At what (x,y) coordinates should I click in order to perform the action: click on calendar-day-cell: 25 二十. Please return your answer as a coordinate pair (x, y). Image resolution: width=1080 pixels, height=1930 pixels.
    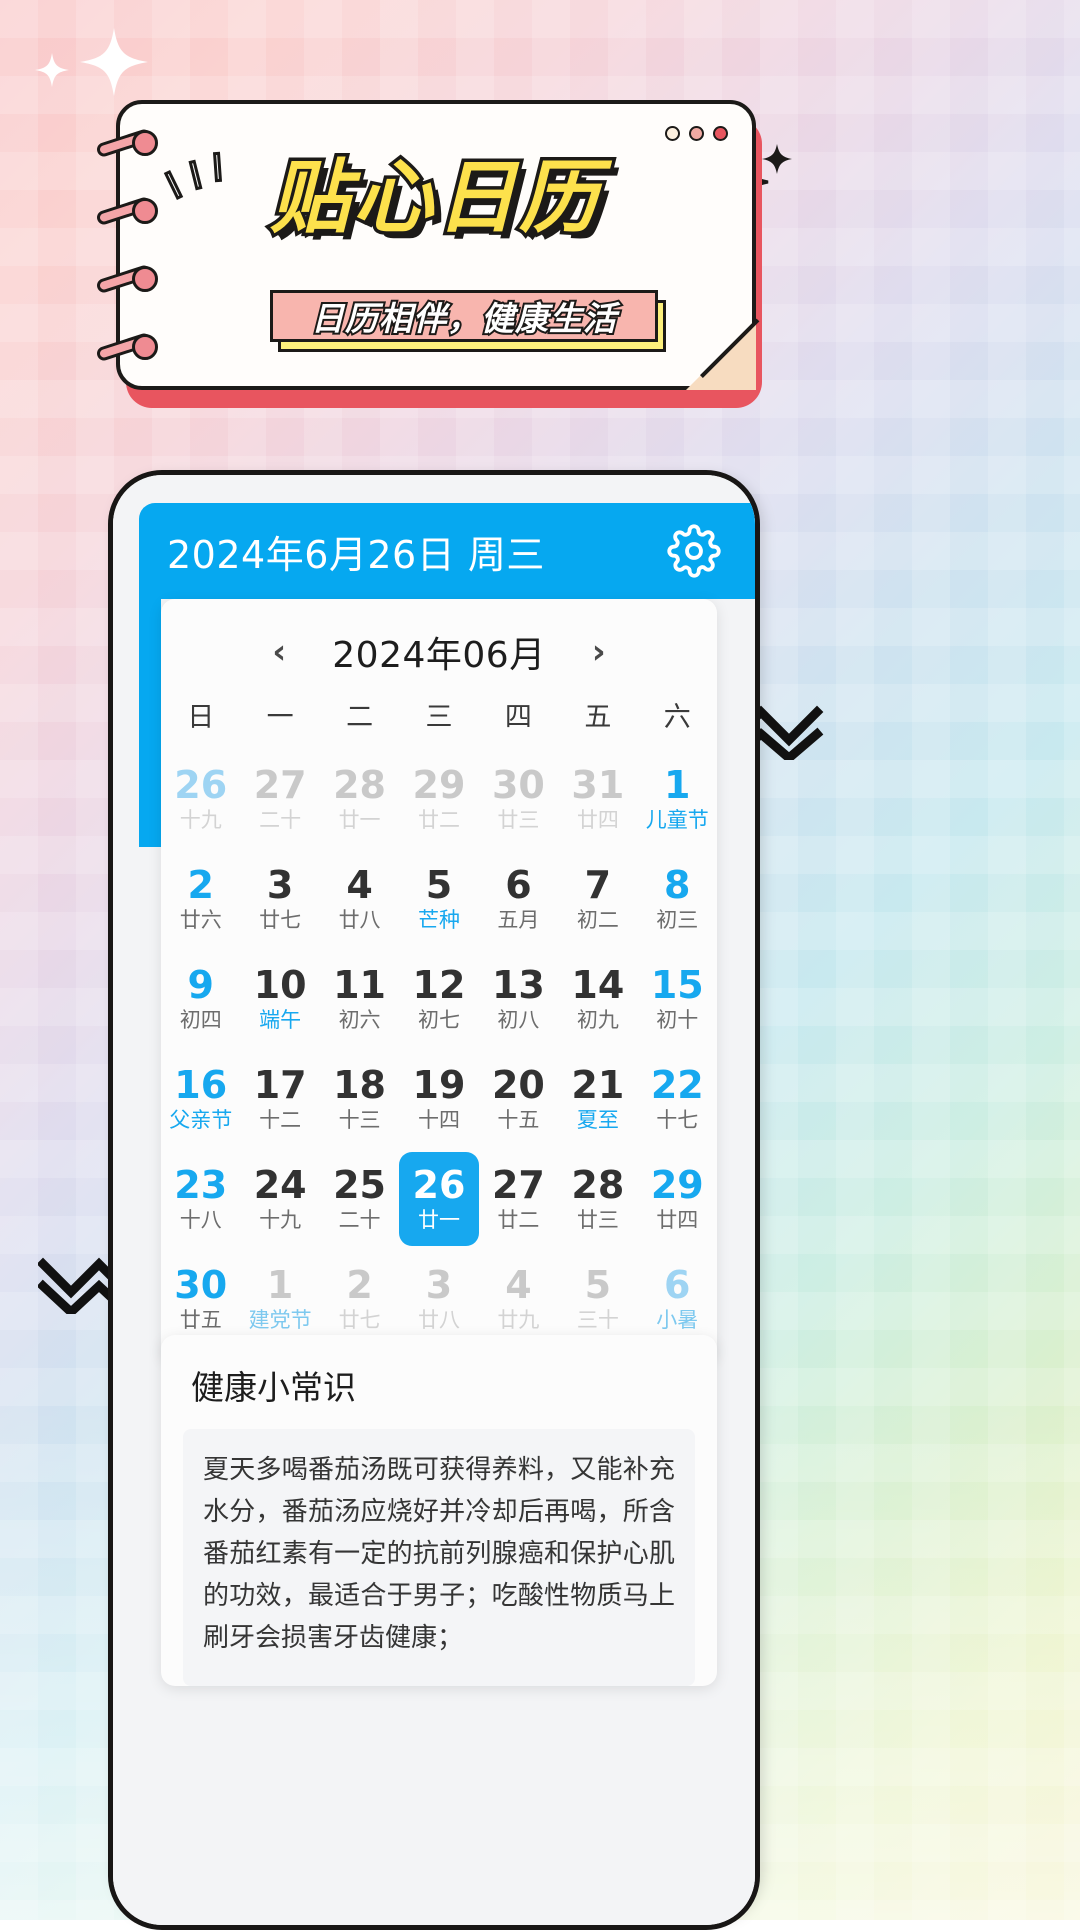
    Looking at the image, I should click on (359, 1199).